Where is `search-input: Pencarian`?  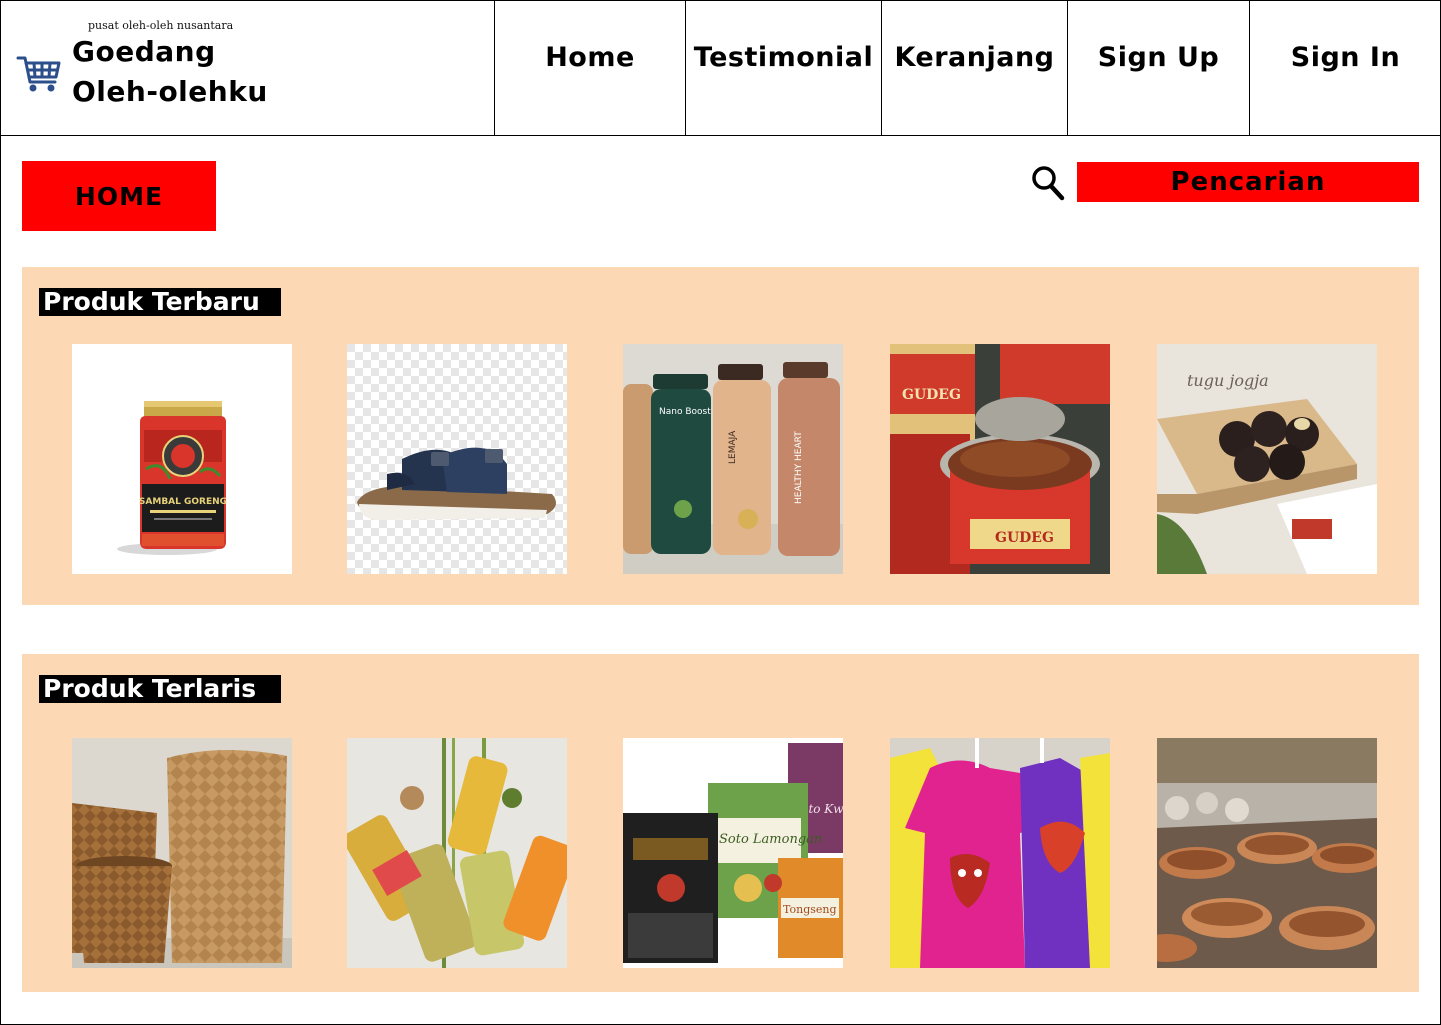
search-input: Pencarian is located at coordinates (1248, 182).